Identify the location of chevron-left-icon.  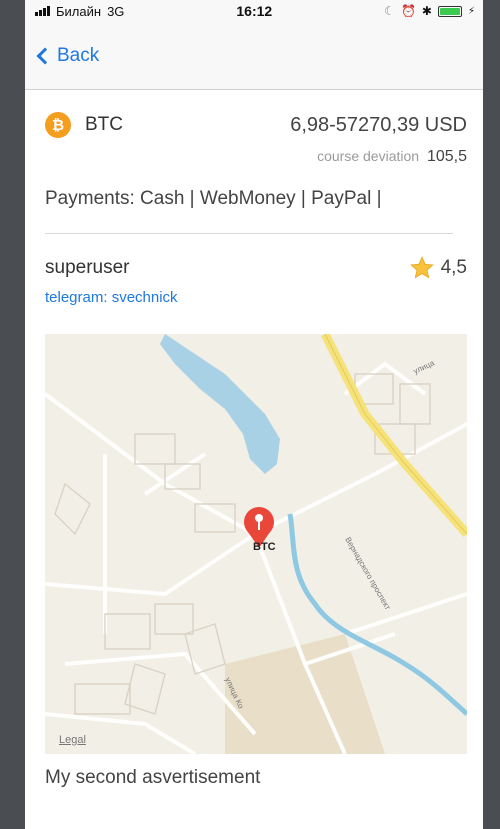
(45, 55).